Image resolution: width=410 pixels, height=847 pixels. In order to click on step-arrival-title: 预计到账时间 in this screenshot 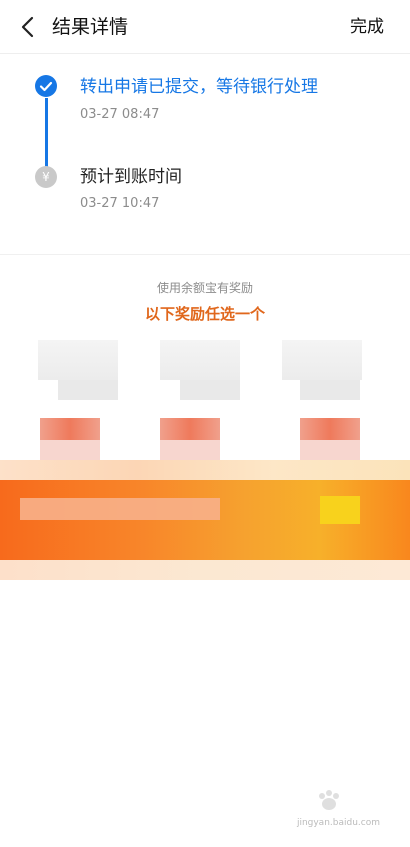, I will do `click(131, 177)`.